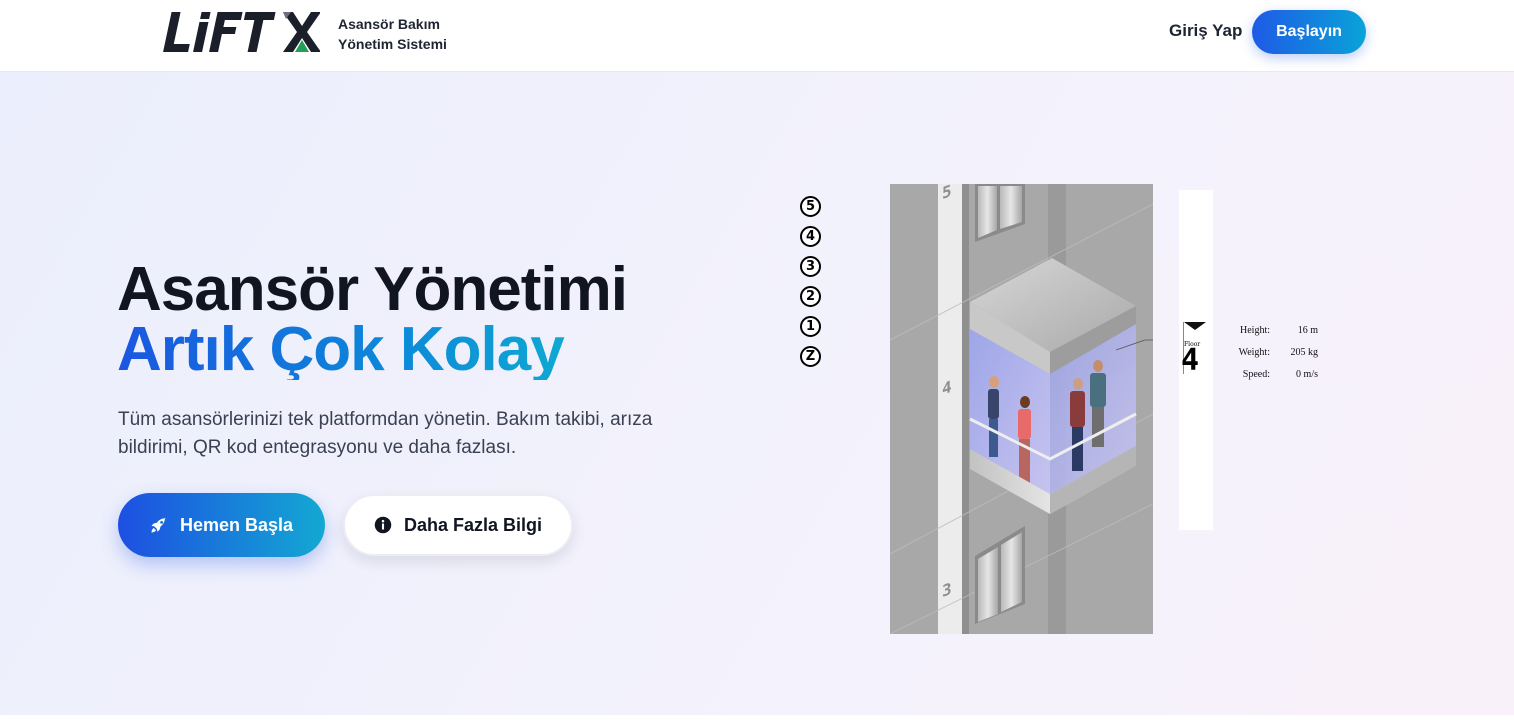 Image resolution: width=1514 pixels, height=725 pixels. I want to click on lower-door-left, so click(988, 584).